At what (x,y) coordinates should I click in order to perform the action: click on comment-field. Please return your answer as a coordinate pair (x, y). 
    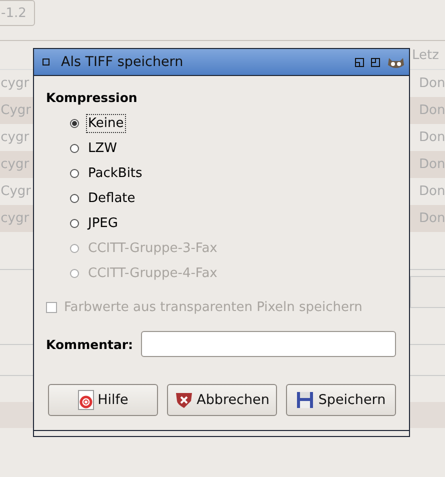
    Looking at the image, I should click on (268, 344).